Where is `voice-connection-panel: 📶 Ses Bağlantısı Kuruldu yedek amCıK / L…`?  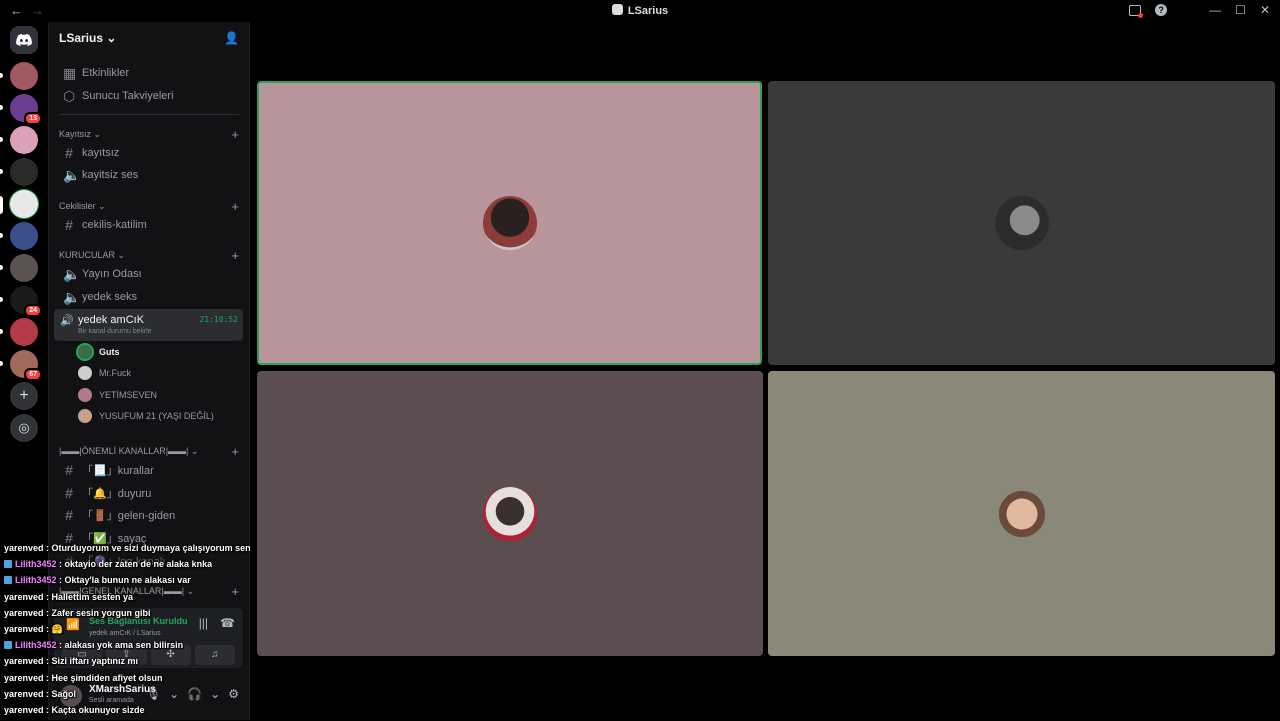
voice-connection-panel: 📶 Ses Bağlantısı Kuruldu yedek amCıK / L… is located at coordinates (148, 638).